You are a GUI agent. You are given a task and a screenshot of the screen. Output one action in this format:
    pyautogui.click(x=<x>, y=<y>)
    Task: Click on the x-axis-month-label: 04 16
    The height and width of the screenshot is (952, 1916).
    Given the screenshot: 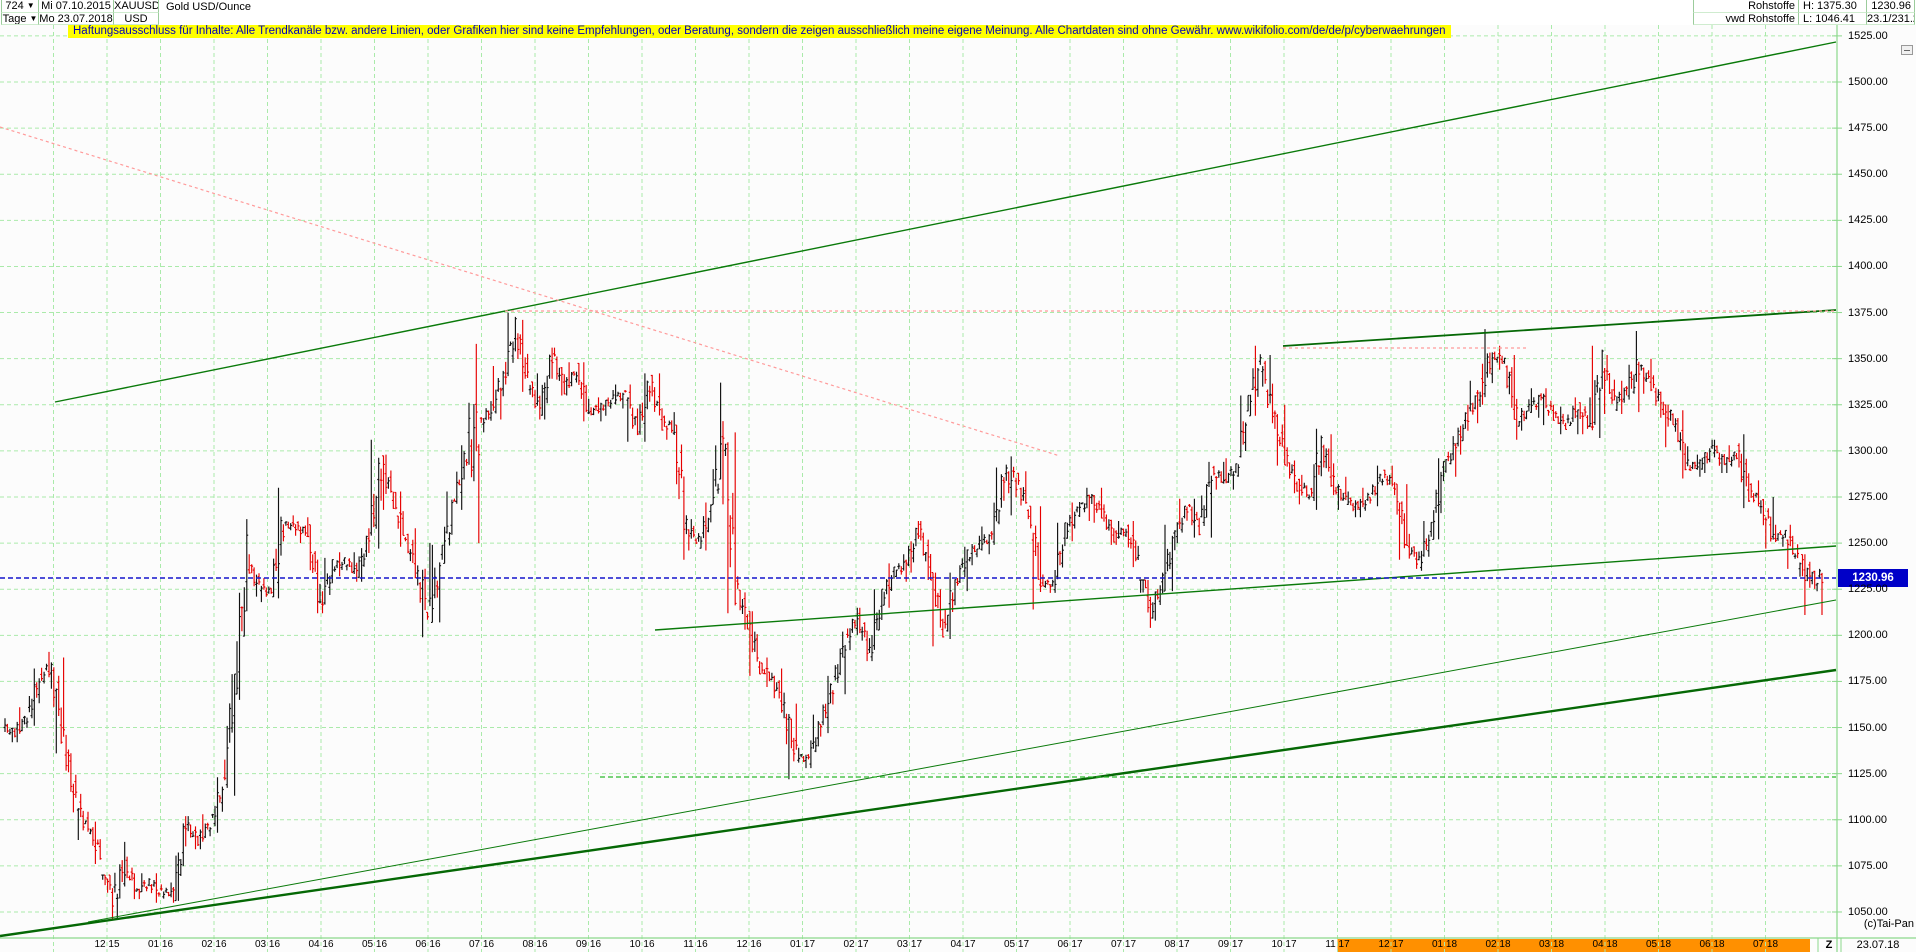 What is the action you would take?
    pyautogui.click(x=321, y=944)
    